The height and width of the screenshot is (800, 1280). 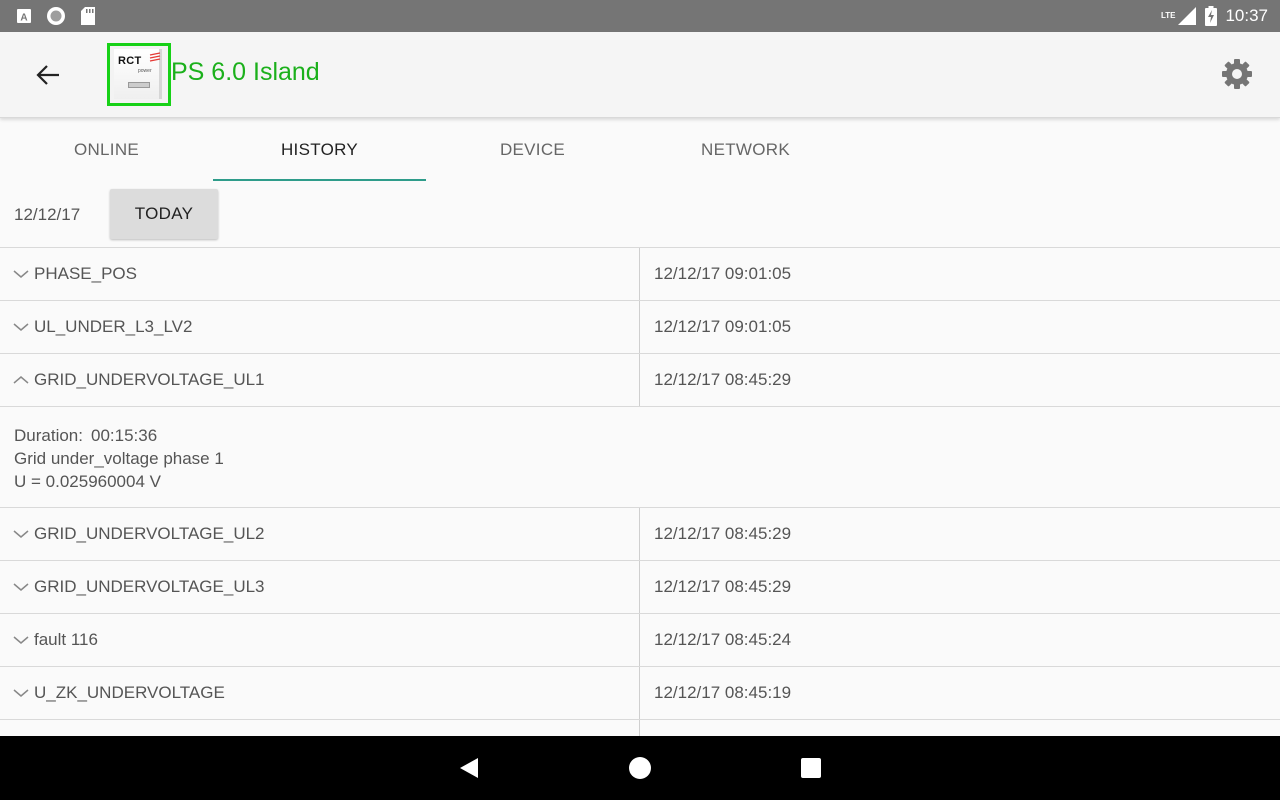 What do you see at coordinates (320, 274) in the screenshot?
I see `event-name-cell: PHASE_POS` at bounding box center [320, 274].